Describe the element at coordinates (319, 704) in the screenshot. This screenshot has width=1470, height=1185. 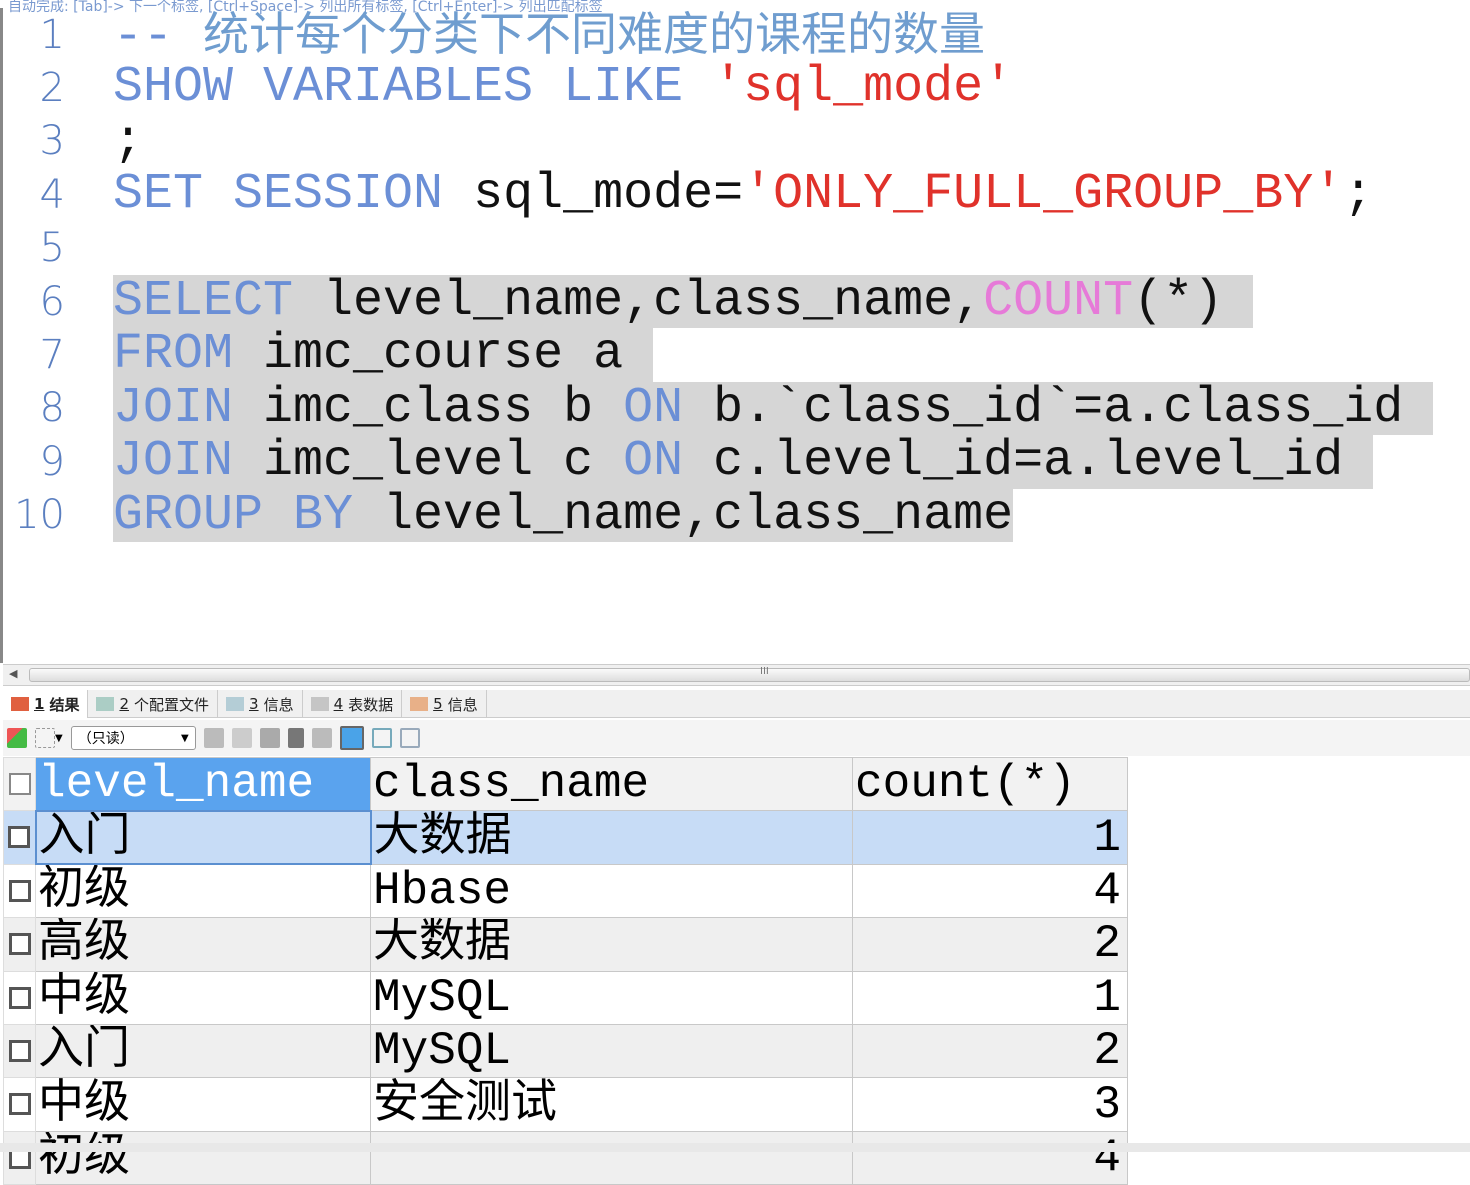
I see `table-icon` at that location.